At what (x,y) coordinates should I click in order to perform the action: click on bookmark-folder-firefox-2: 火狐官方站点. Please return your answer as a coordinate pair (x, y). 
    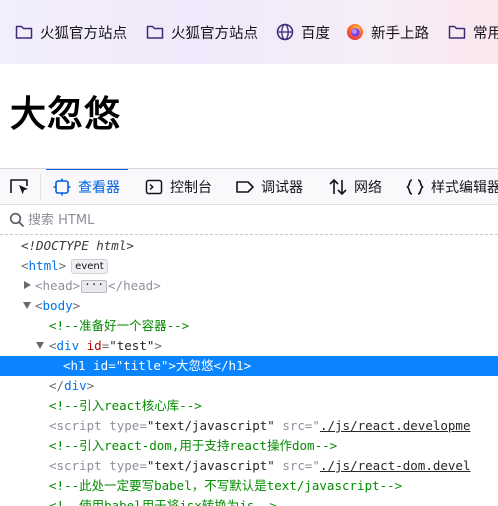
    Looking at the image, I should click on (201, 32).